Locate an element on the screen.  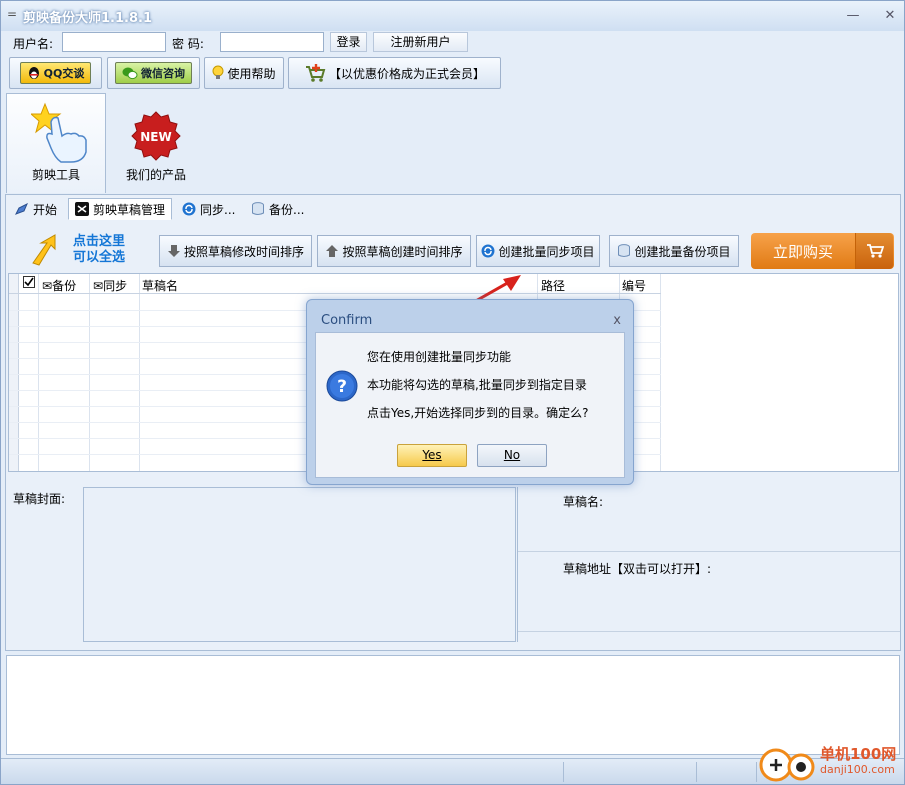
tab-capcut-tools-label: 剪映工具 is located at coordinates (55, 175).